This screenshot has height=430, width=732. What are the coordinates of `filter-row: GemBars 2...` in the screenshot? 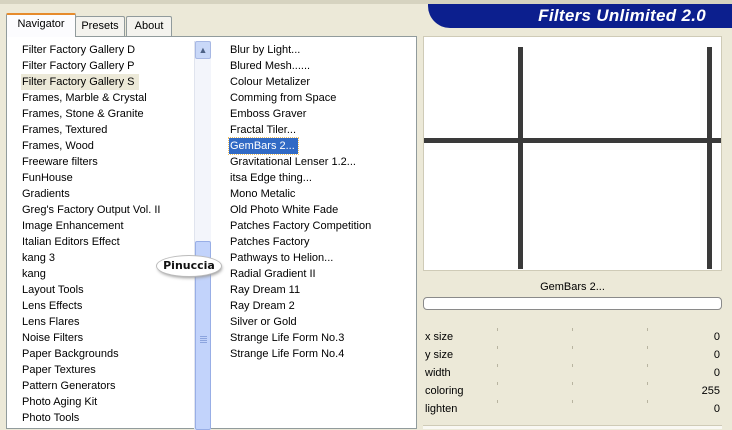 It's located at (323, 146).